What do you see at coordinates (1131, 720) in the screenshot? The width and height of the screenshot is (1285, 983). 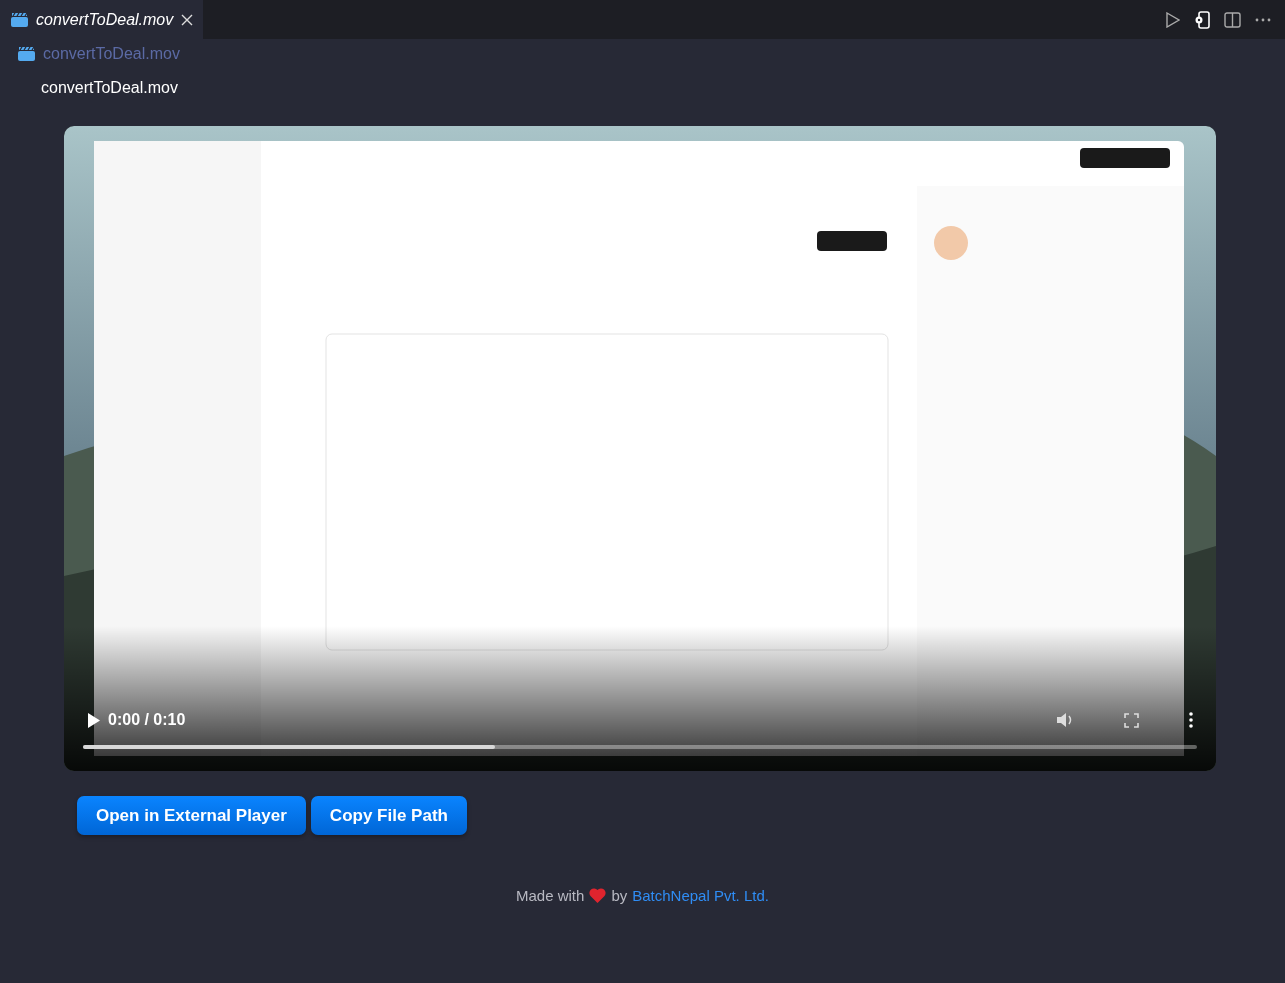 I see `fullscreen-icon` at bounding box center [1131, 720].